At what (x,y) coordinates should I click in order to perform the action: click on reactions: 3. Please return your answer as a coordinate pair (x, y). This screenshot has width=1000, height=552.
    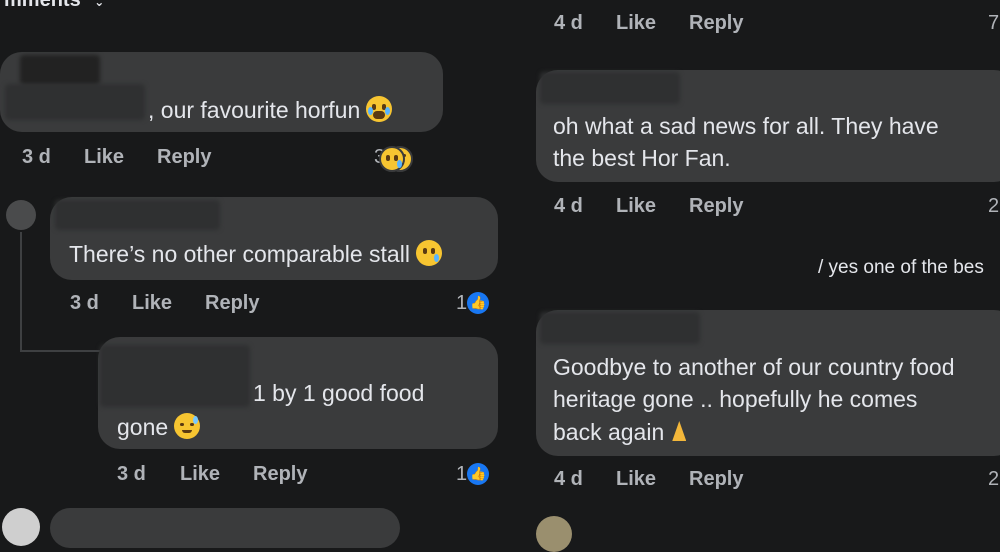
    Looking at the image, I should click on (394, 159).